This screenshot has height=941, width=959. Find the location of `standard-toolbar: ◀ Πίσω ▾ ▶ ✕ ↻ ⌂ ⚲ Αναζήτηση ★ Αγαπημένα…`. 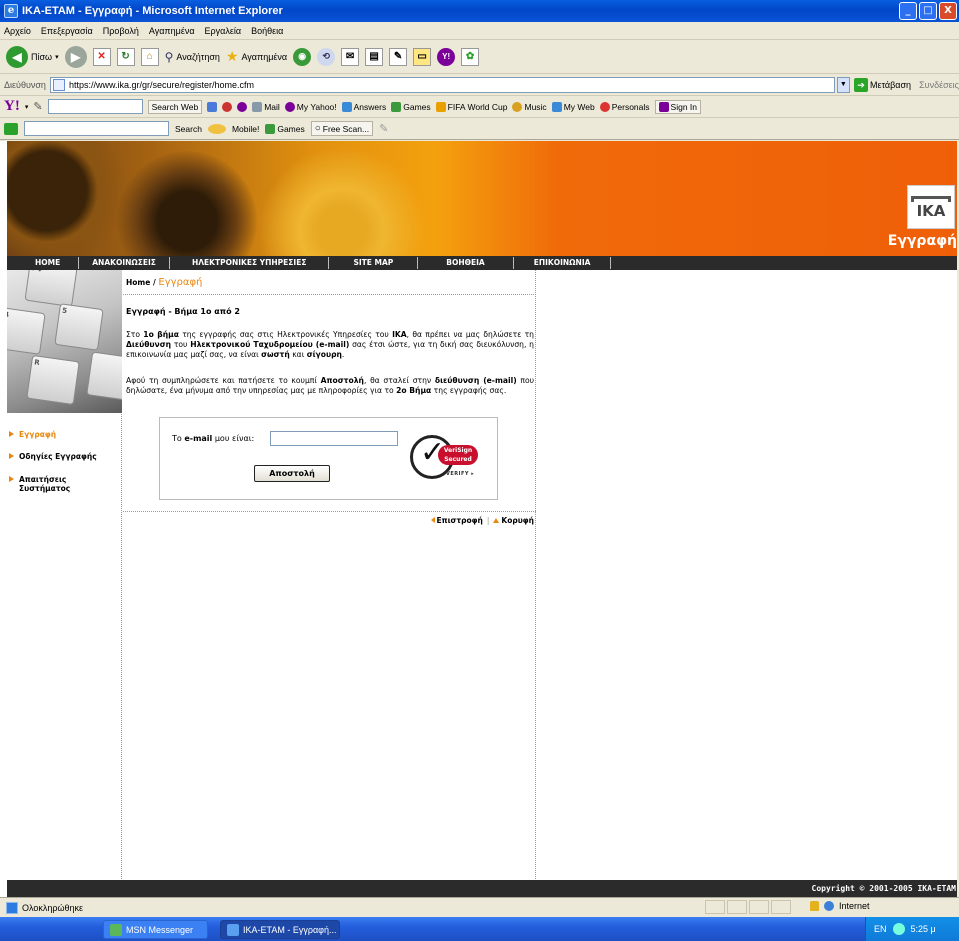

standard-toolbar: ◀ Πίσω ▾ ▶ ✕ ↻ ⌂ ⚲ Αναζήτηση ★ Αγαπημένα… is located at coordinates (479, 57).